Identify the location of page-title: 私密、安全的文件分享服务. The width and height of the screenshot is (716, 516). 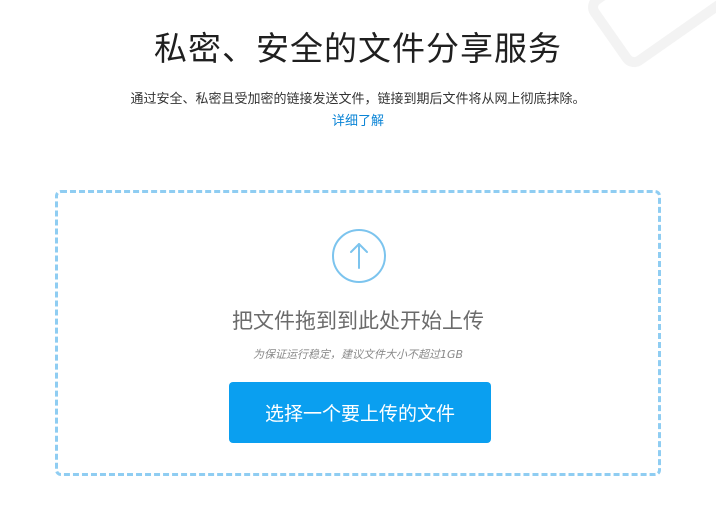
(358, 48).